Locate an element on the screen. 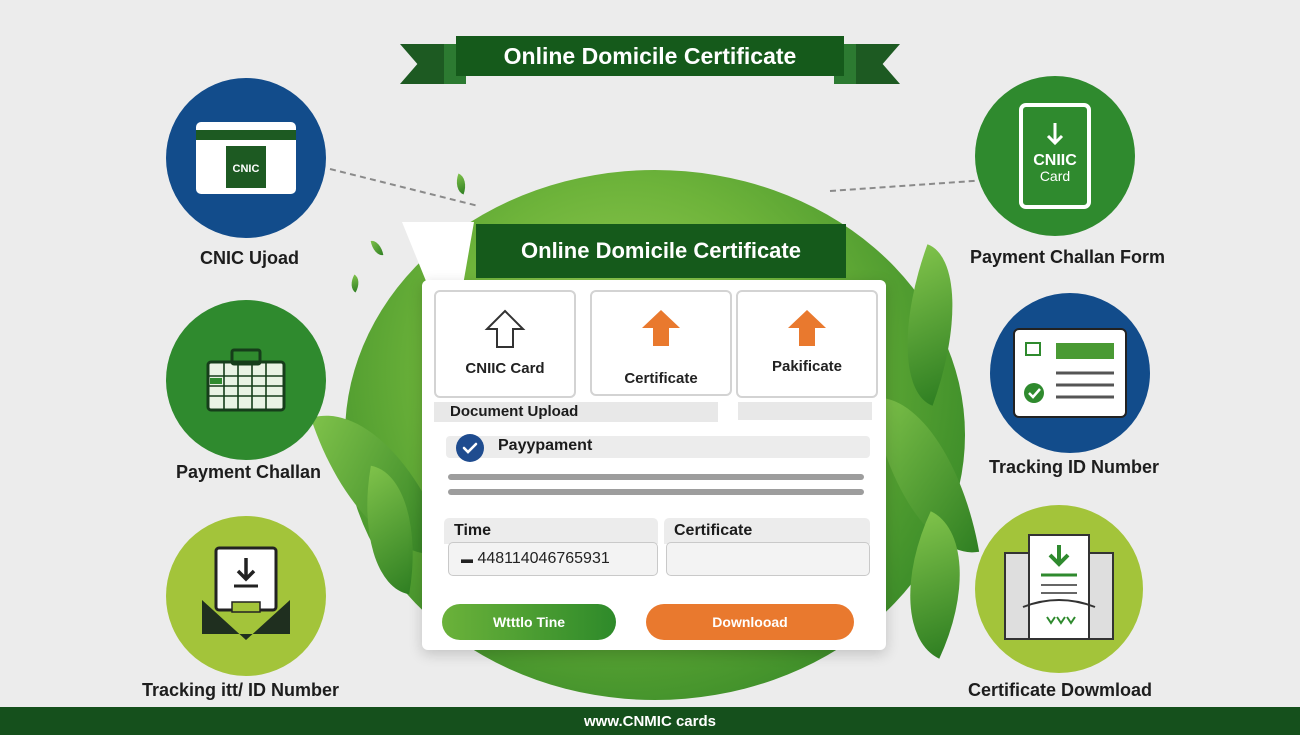  ribbon-title: Online Domicile Certificate is located at coordinates (650, 56).